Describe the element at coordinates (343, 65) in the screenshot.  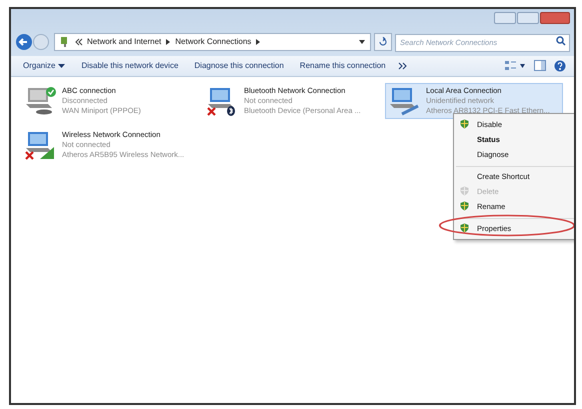
I see `toolbar-button: Rename this connection` at that location.